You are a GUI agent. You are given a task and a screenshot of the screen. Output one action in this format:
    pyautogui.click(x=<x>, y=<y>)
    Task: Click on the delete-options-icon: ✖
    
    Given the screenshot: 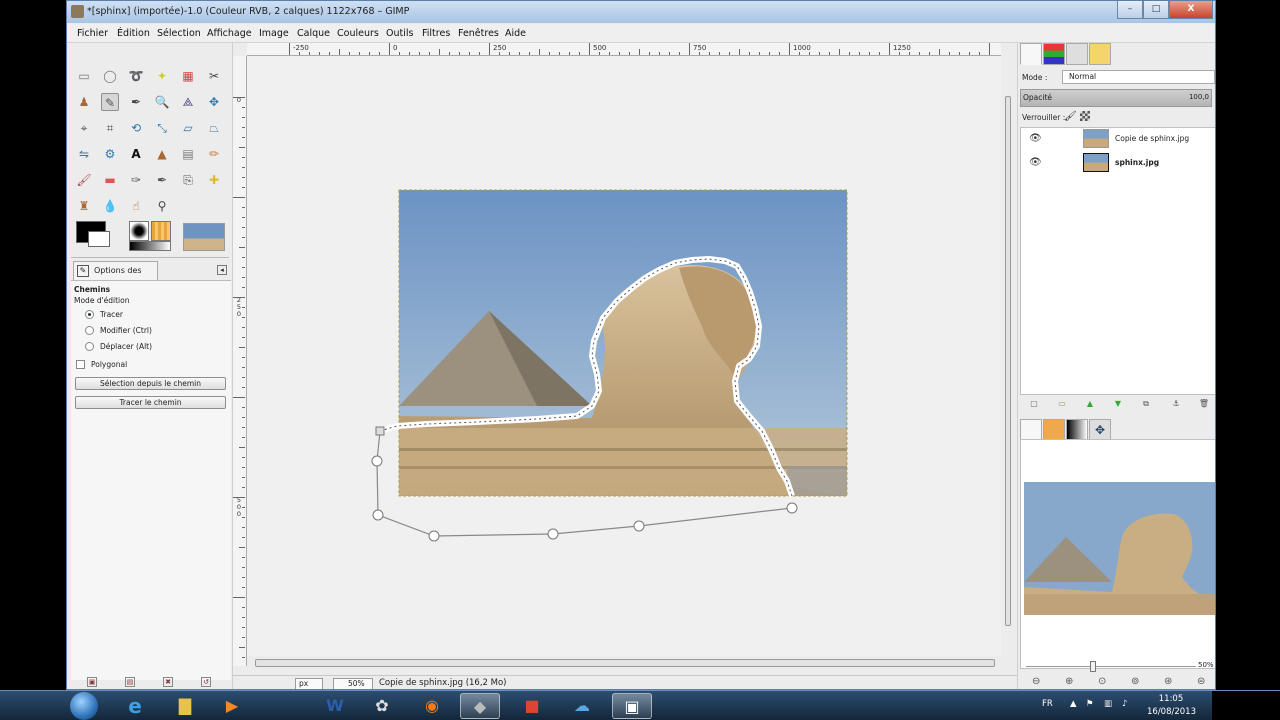 What is the action you would take?
    pyautogui.click(x=168, y=682)
    